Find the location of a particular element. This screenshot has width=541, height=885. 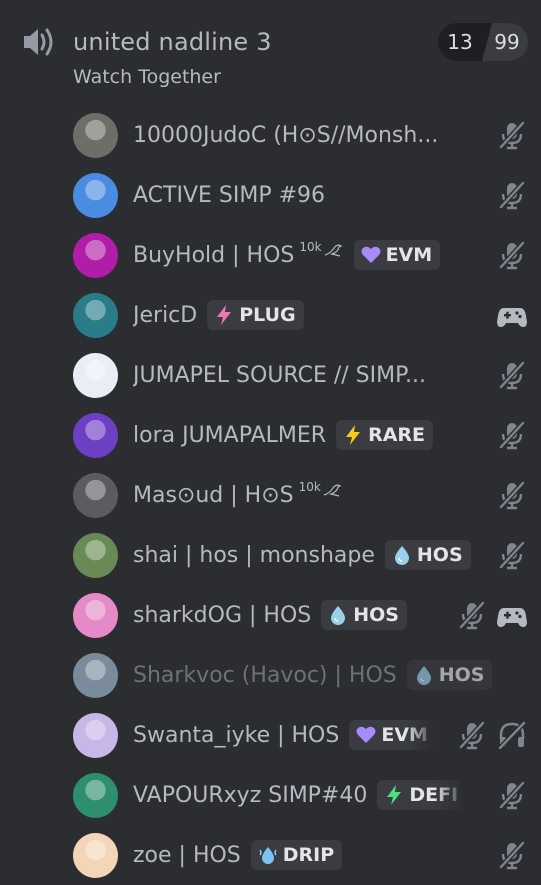

yellow-lightning-icon is located at coordinates (353, 435).